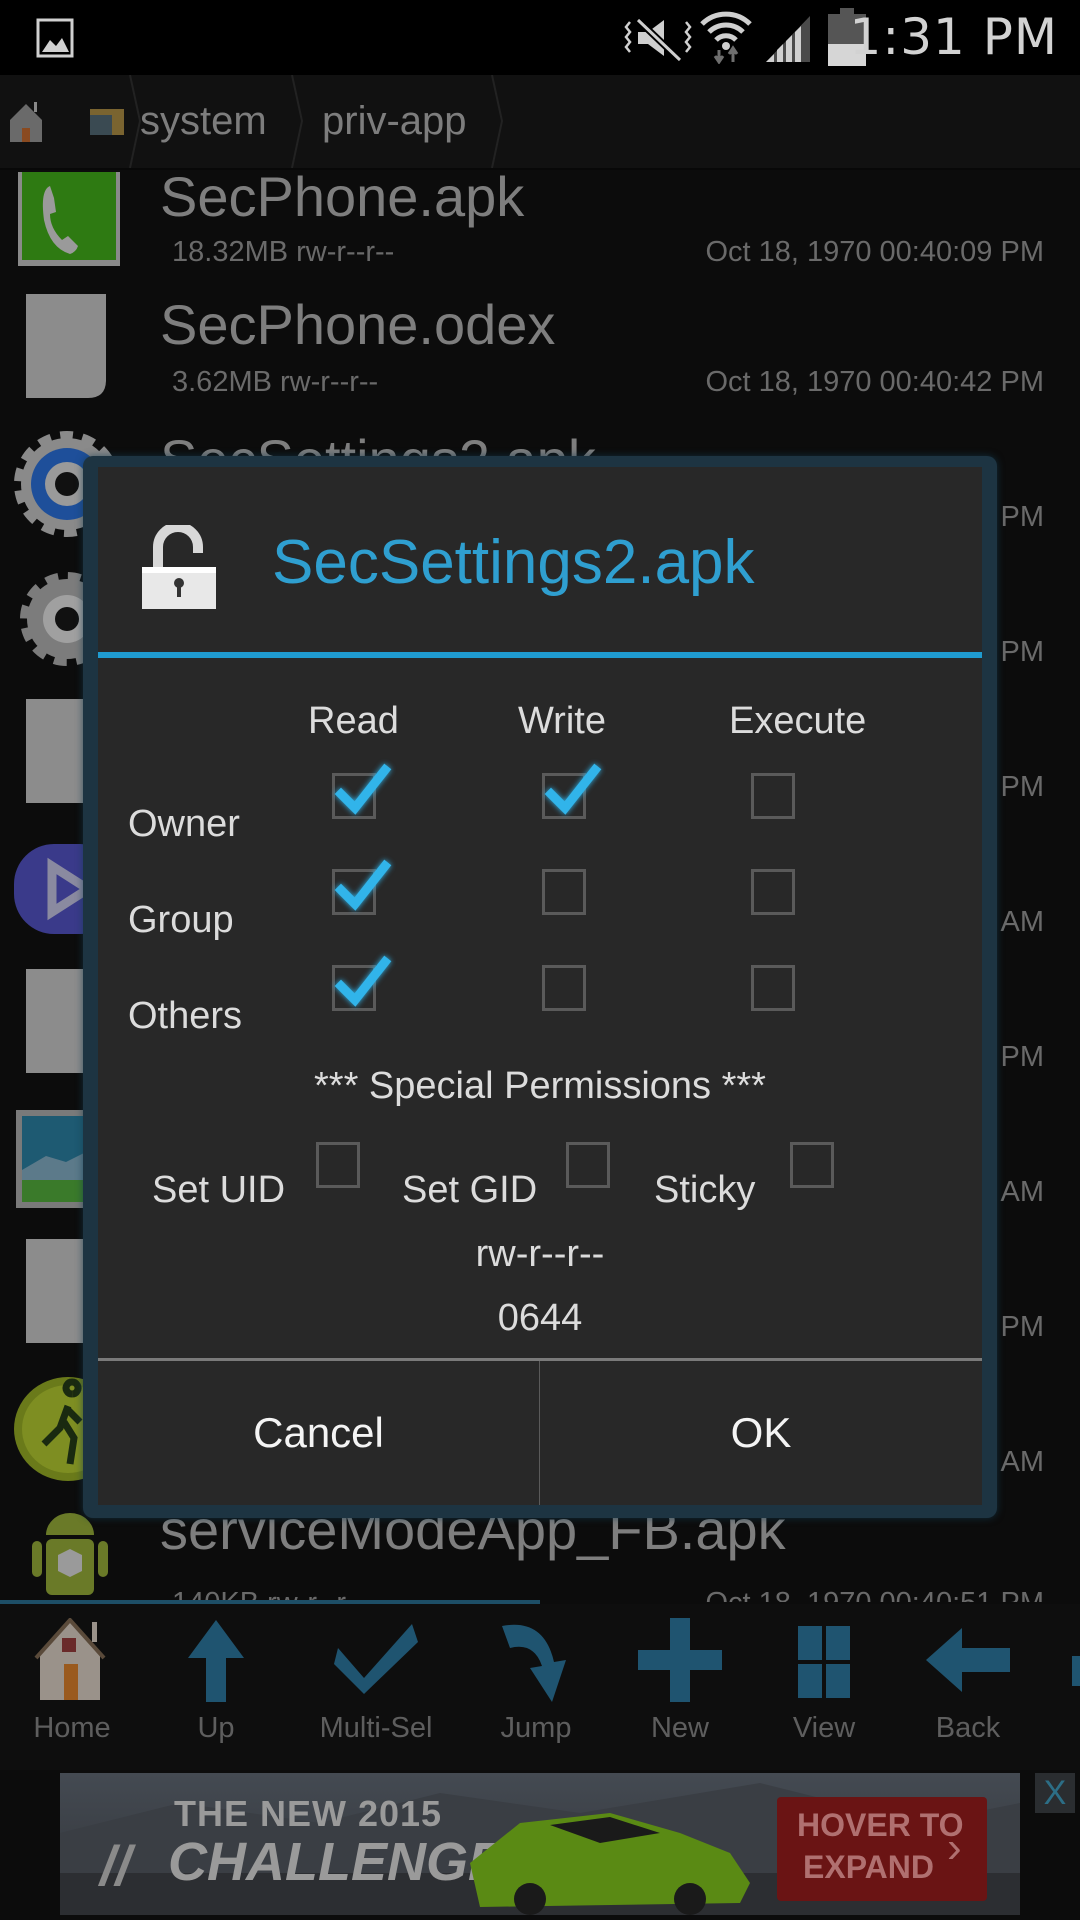  What do you see at coordinates (562, 721) in the screenshot?
I see `column-write: Write` at bounding box center [562, 721].